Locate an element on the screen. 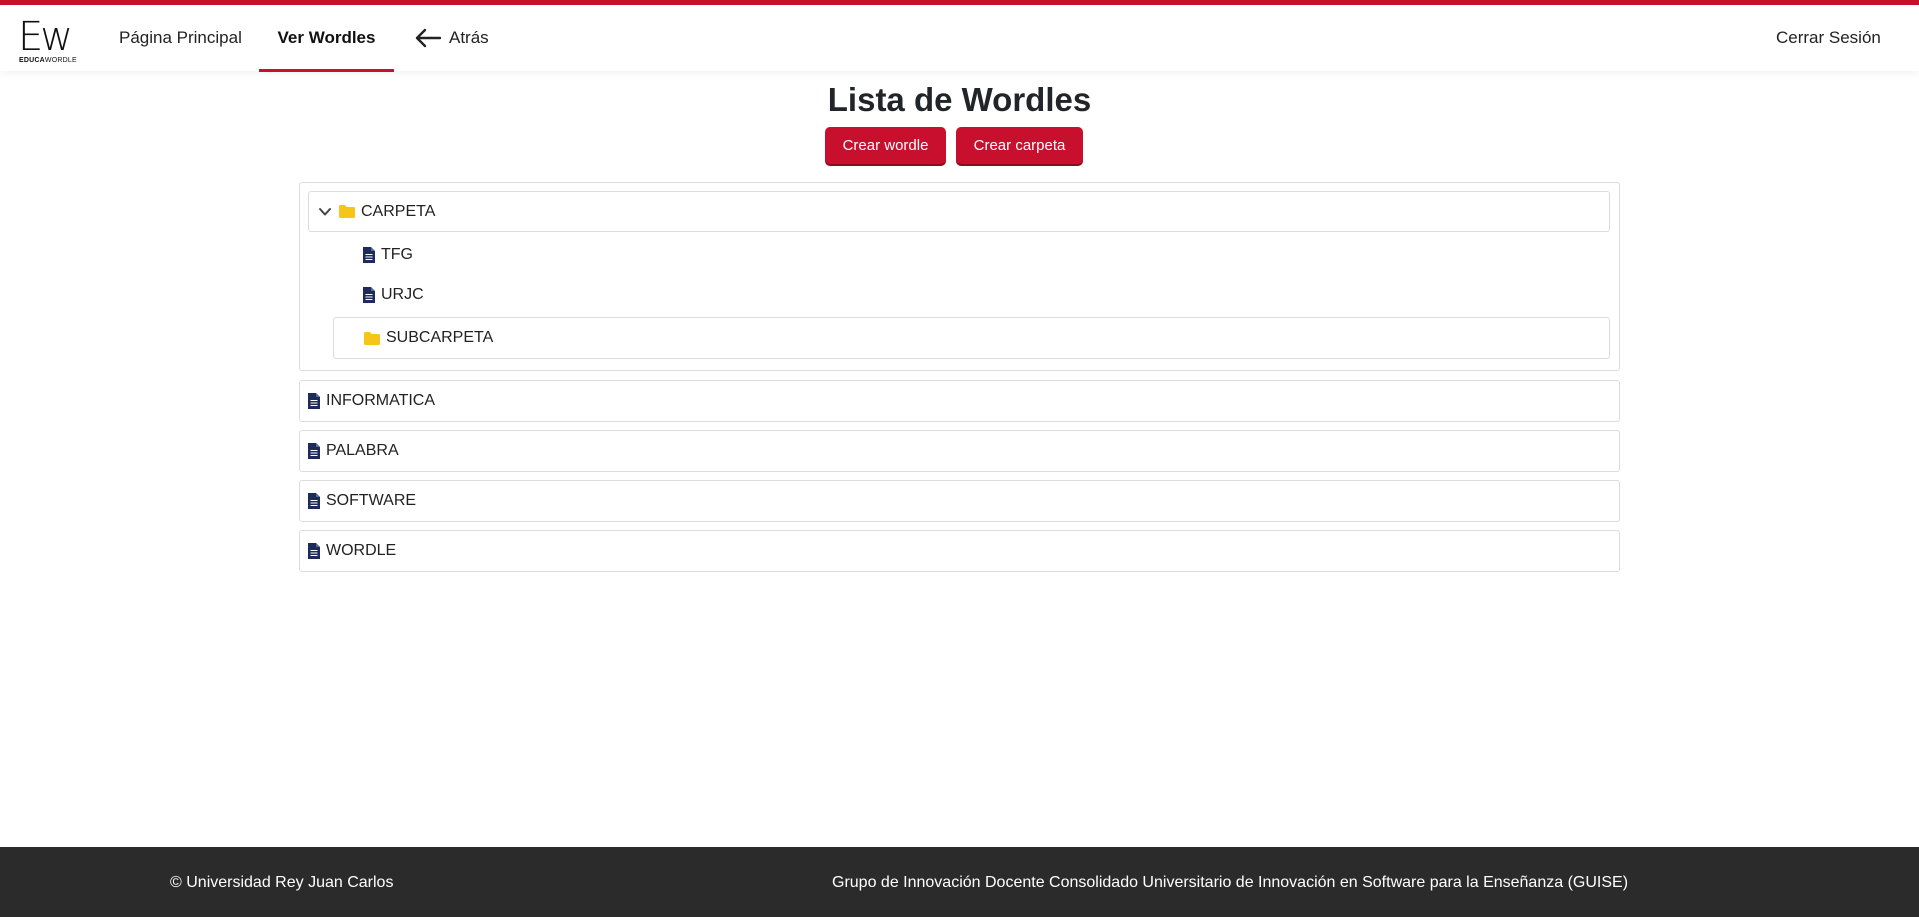 The image size is (1919, 917). wordle-item-software: SOFTWARE is located at coordinates (371, 501).